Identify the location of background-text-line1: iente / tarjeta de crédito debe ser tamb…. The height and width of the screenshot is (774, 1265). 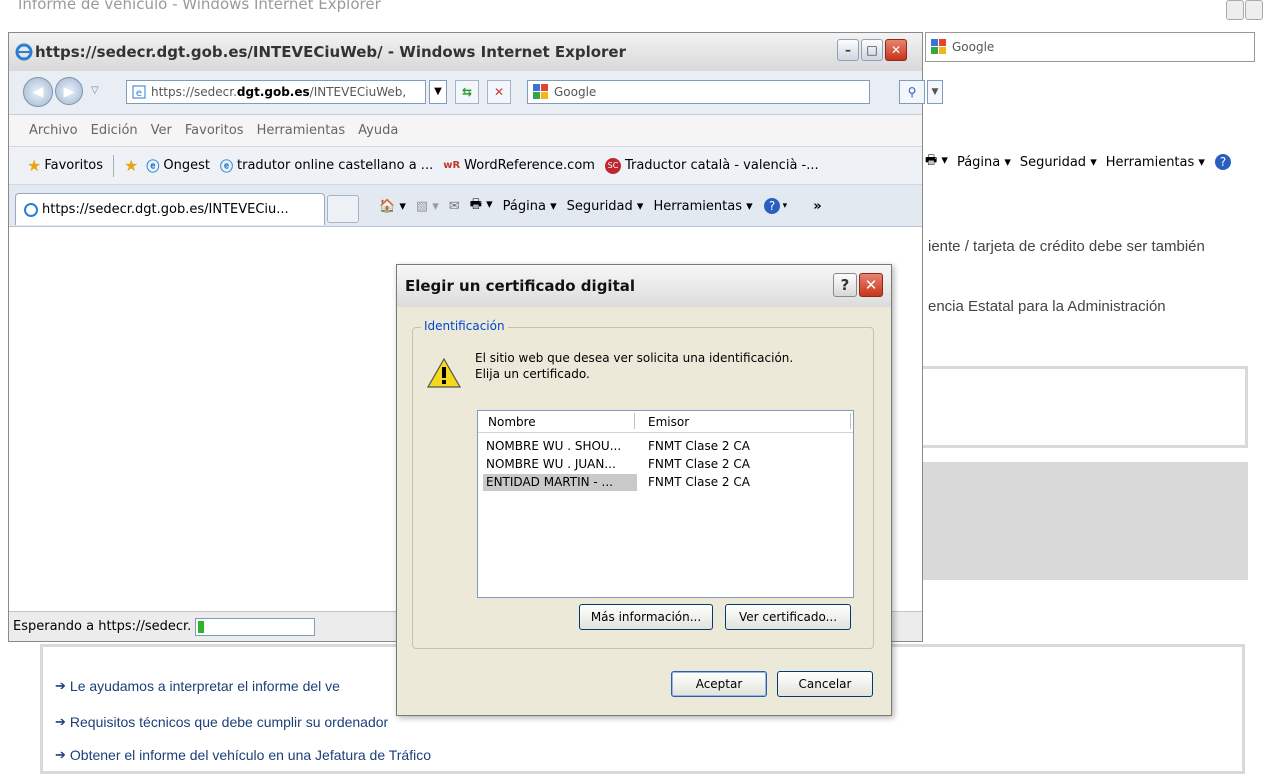
(1066, 246).